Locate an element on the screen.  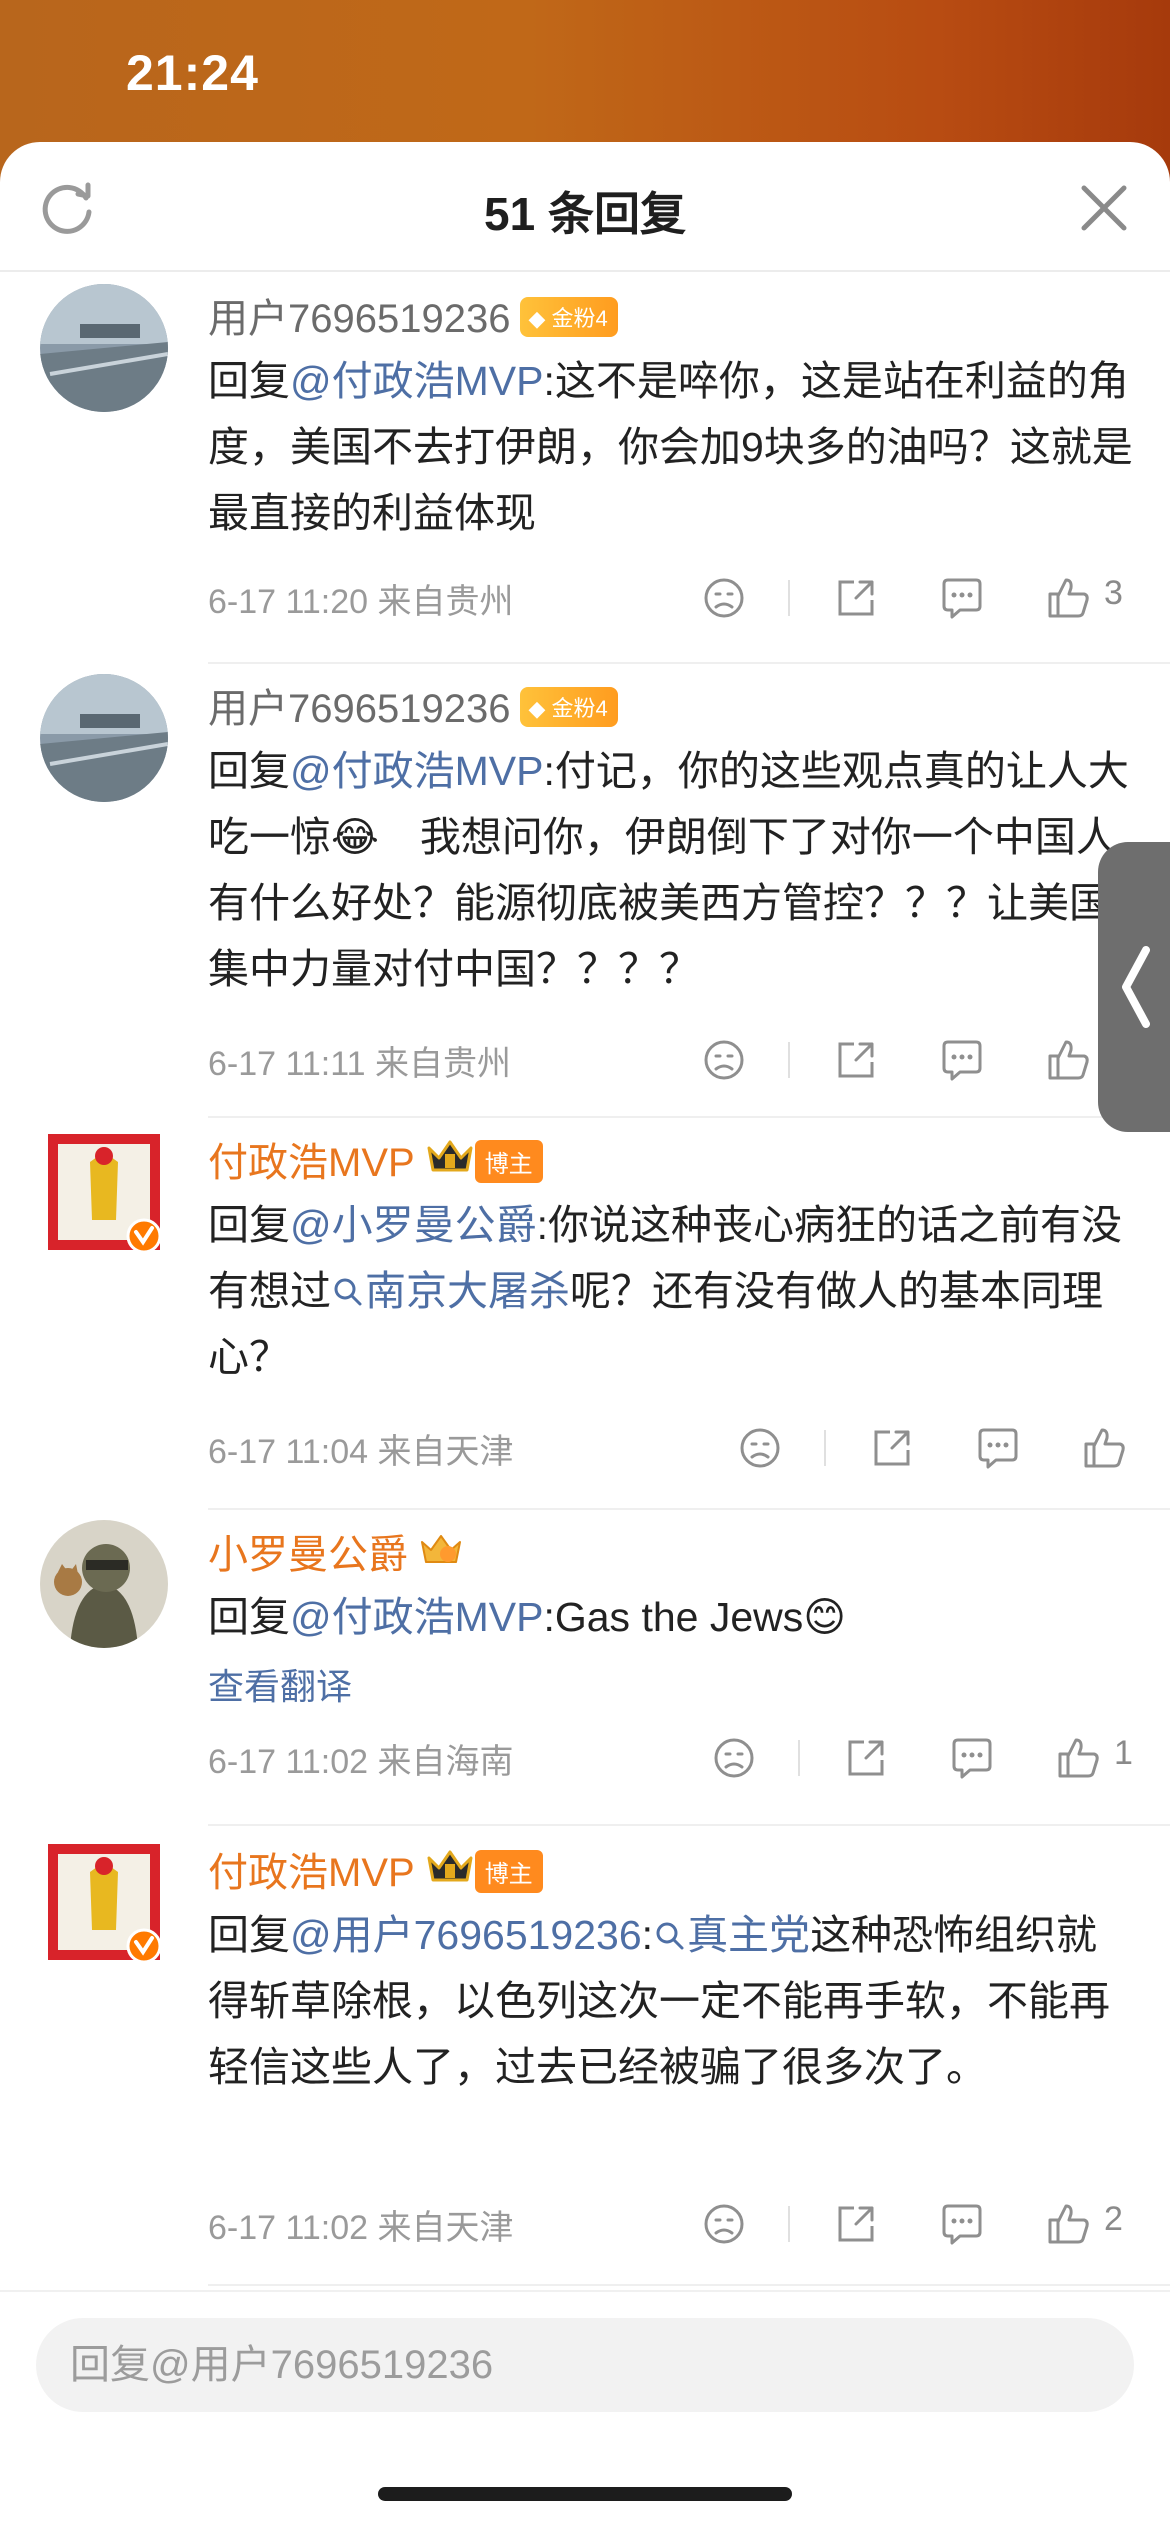
comment-meta: 6-17 11:02 来自海南 is located at coordinates (361, 1758).